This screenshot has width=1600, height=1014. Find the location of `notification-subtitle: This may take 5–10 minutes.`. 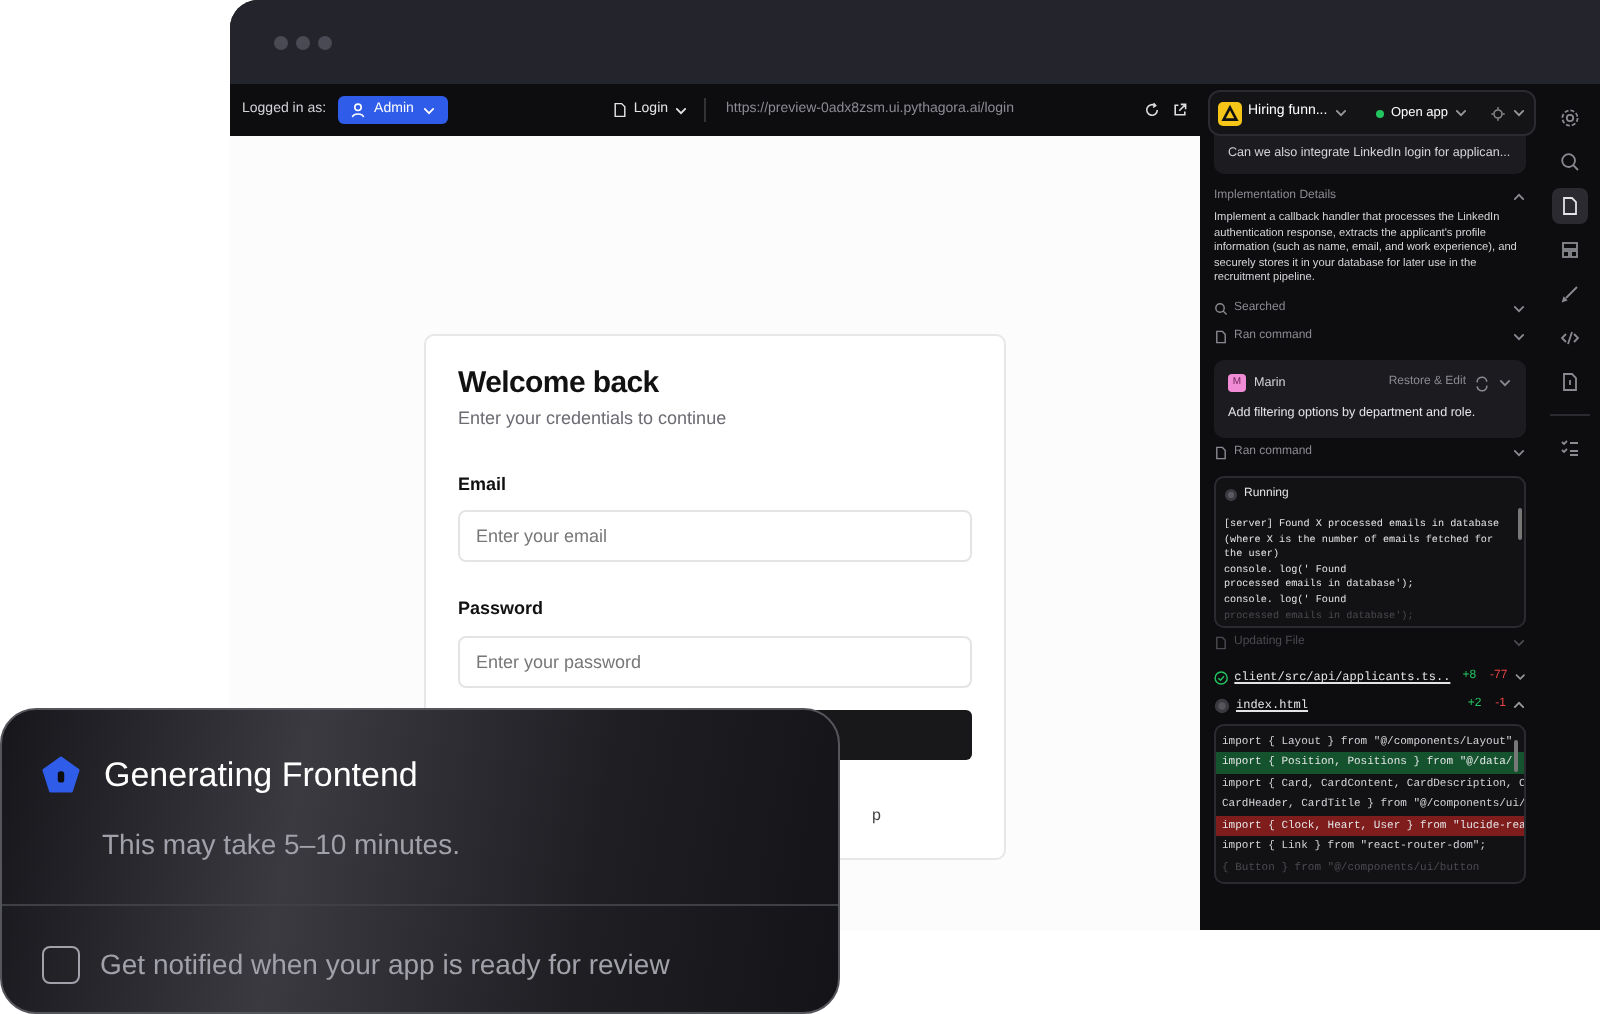

notification-subtitle: This may take 5–10 minutes. is located at coordinates (281, 844).